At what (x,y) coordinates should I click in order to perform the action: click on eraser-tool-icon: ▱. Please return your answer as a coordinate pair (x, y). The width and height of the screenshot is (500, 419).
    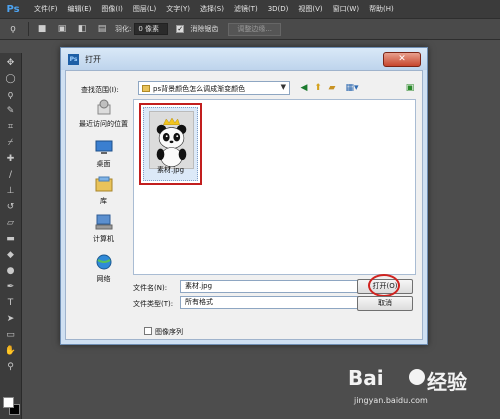
    Looking at the image, I should click on (10, 223).